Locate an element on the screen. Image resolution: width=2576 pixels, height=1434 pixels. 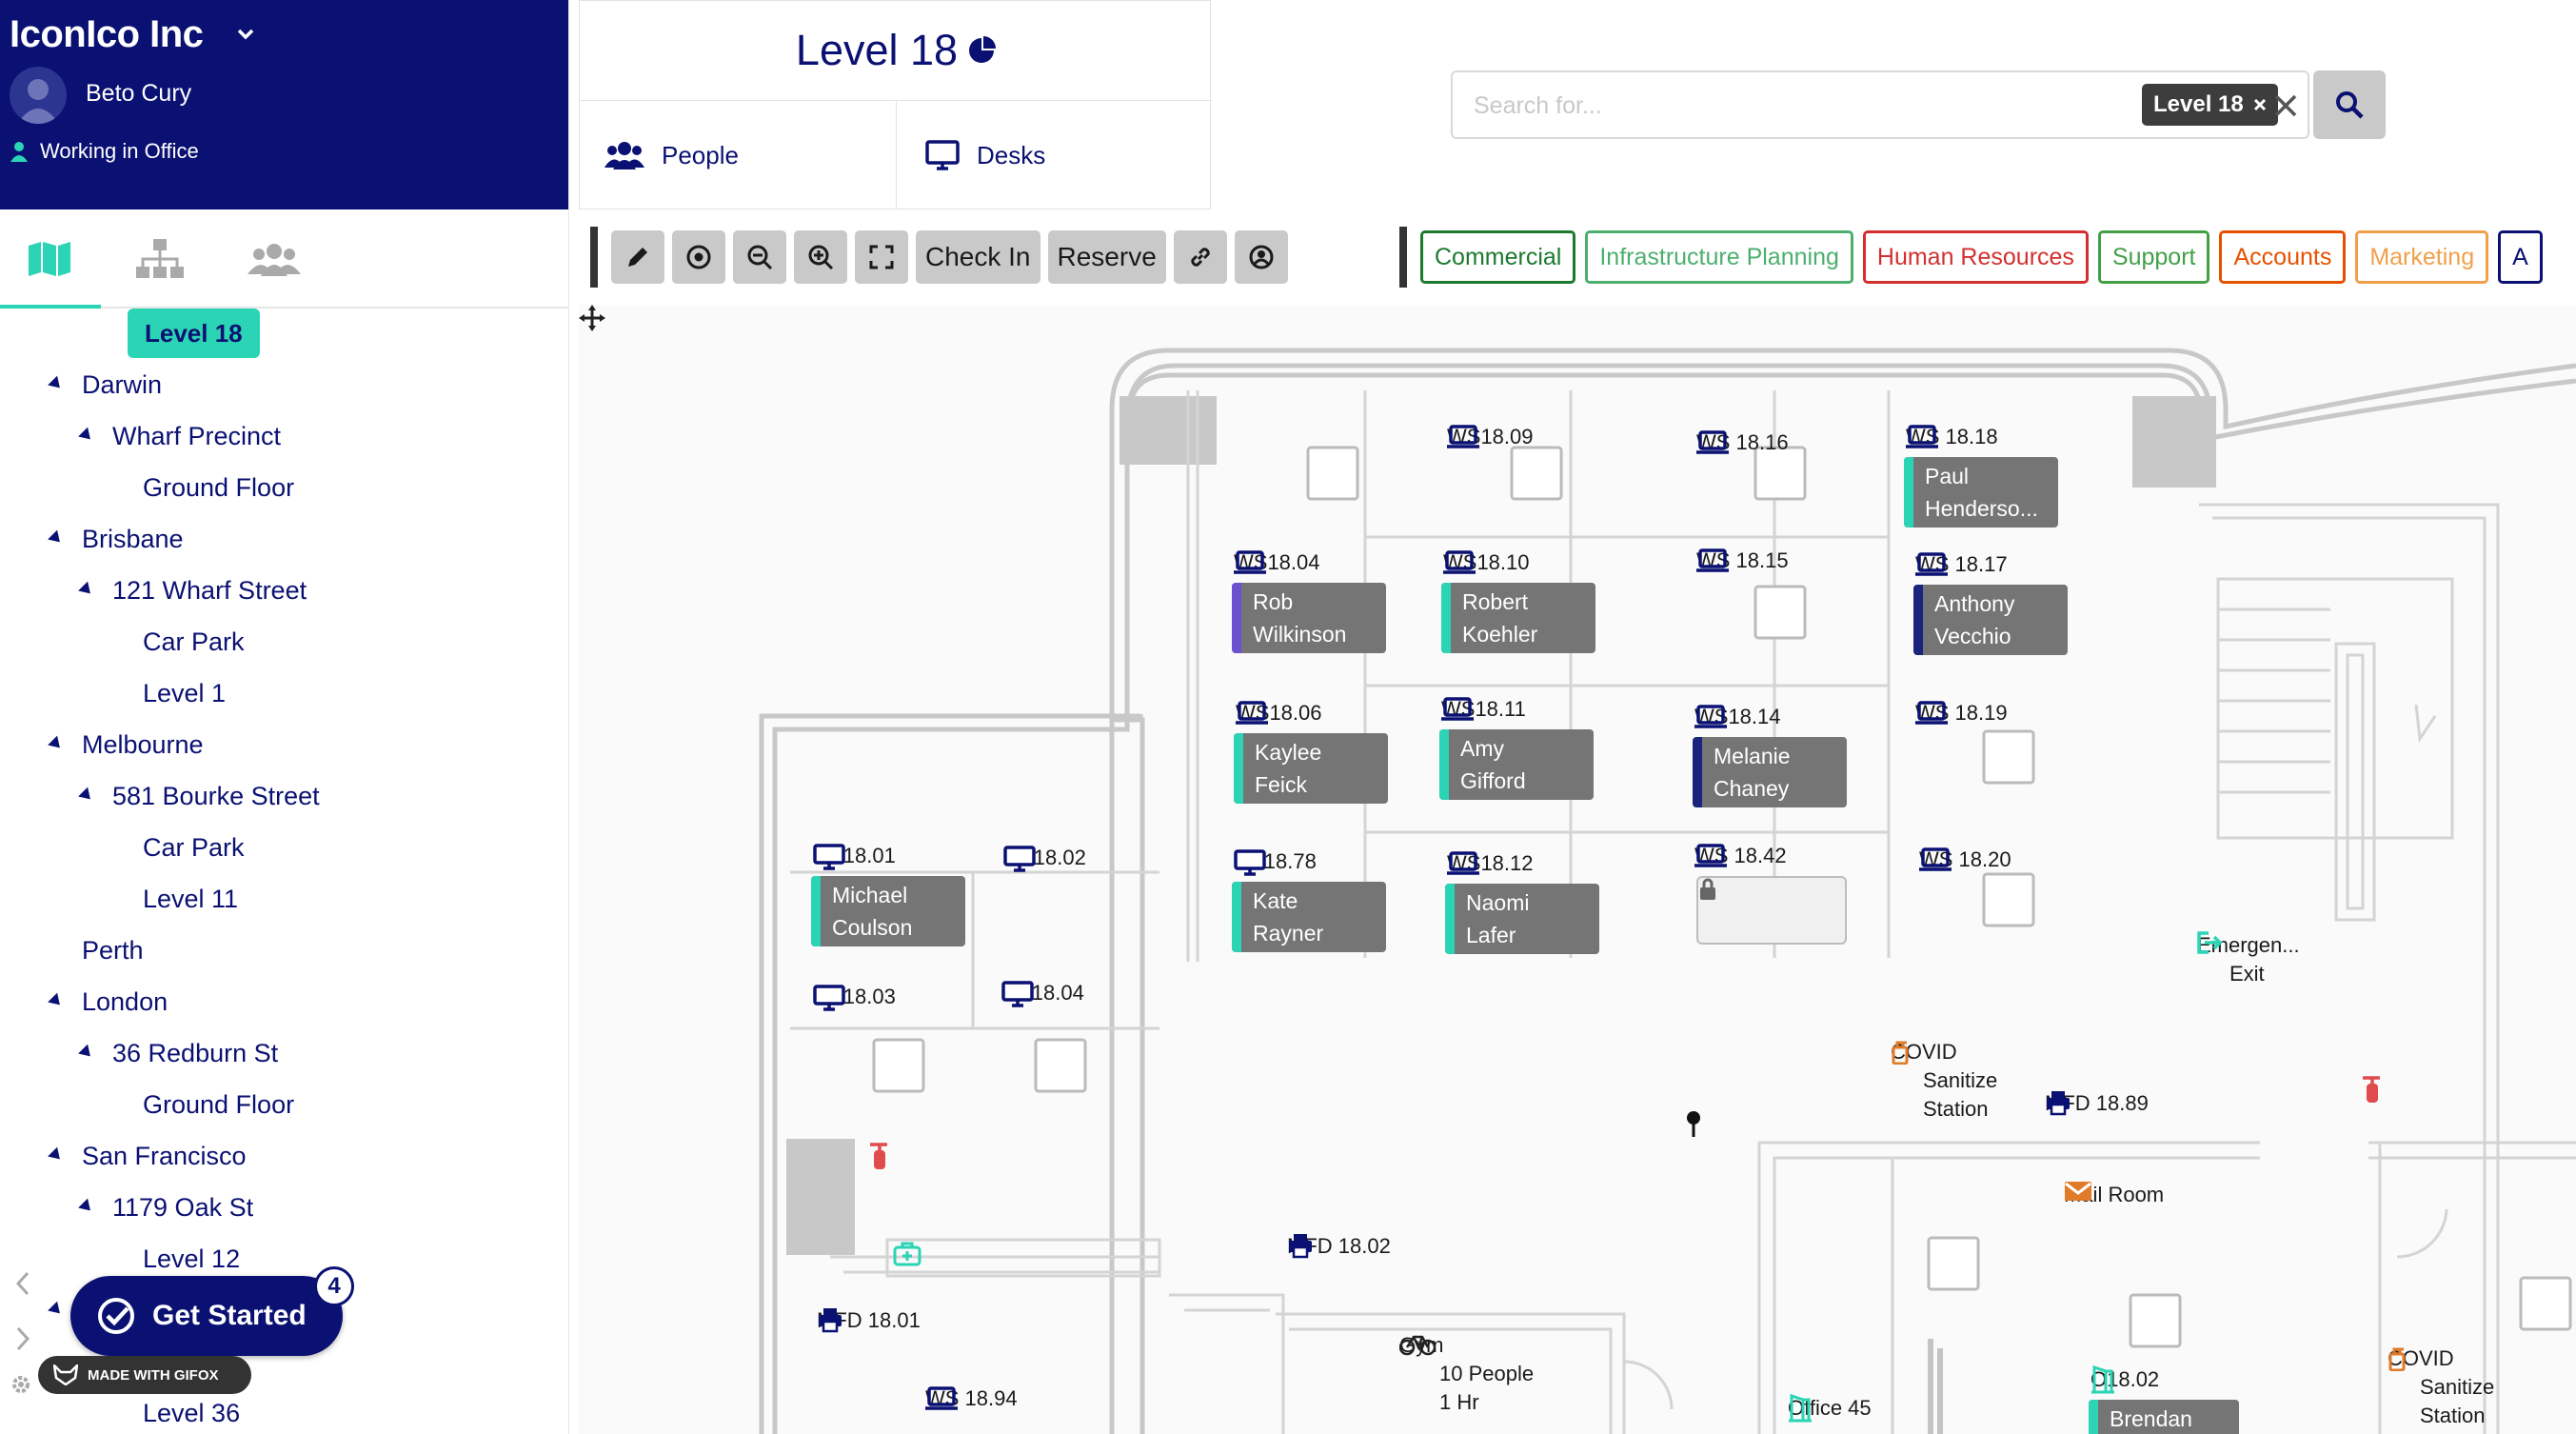
desk-label: WS18.12 is located at coordinates (1490, 863).